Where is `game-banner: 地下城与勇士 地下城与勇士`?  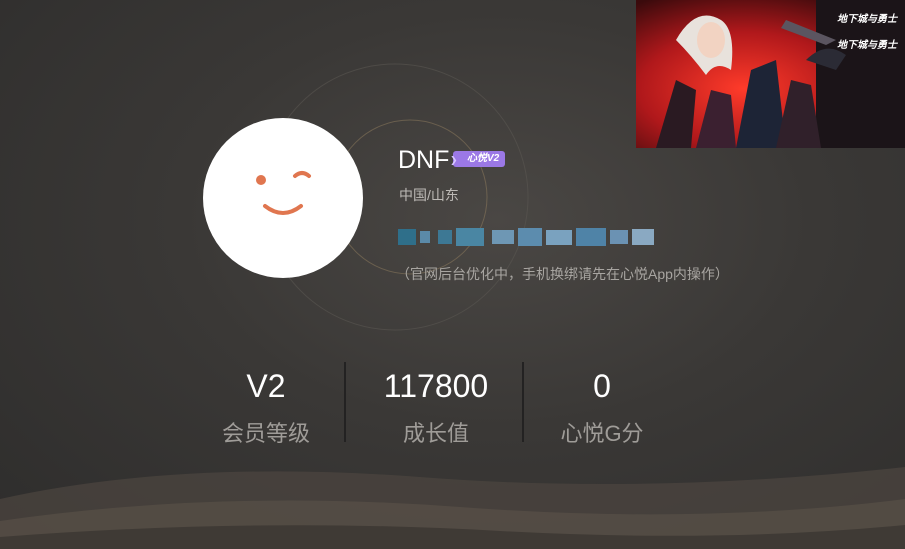
game-banner: 地下城与勇士 地下城与勇士 is located at coordinates (770, 74).